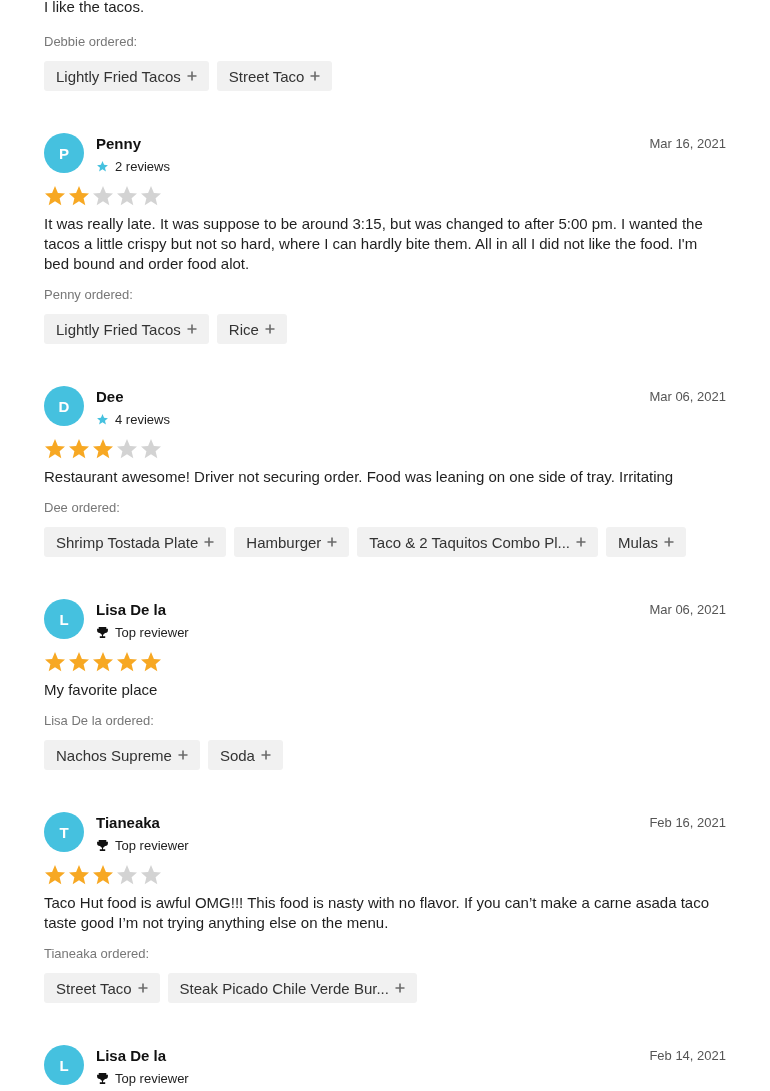  What do you see at coordinates (135, 542) in the screenshot?
I see `menu-item-button: Shrimp Tostada Plate` at bounding box center [135, 542].